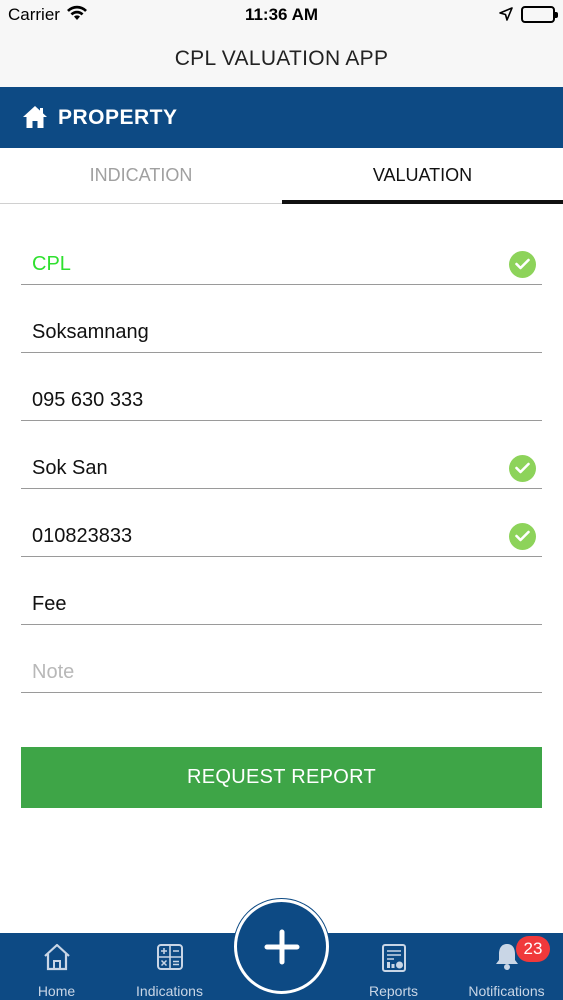  What do you see at coordinates (281, 117) in the screenshot?
I see `section-header: PROPERTY` at bounding box center [281, 117].